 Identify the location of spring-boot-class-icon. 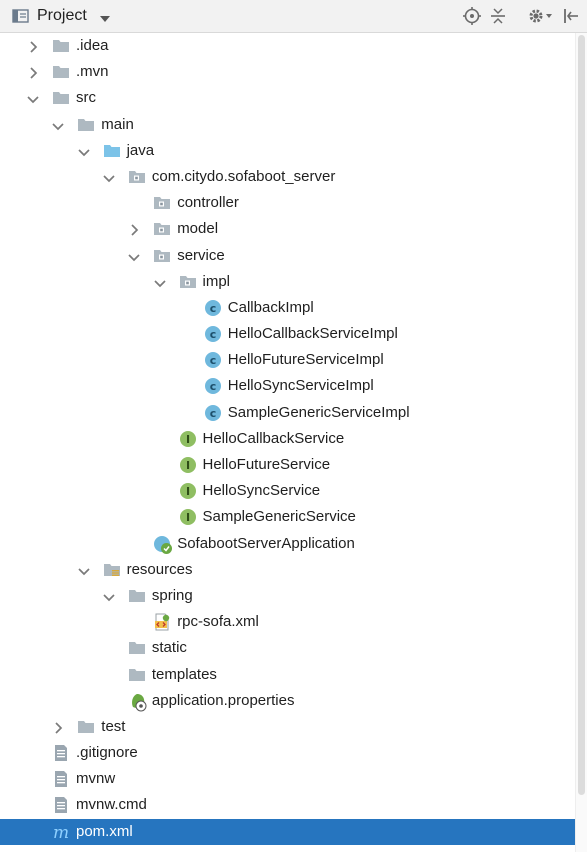
(163, 544).